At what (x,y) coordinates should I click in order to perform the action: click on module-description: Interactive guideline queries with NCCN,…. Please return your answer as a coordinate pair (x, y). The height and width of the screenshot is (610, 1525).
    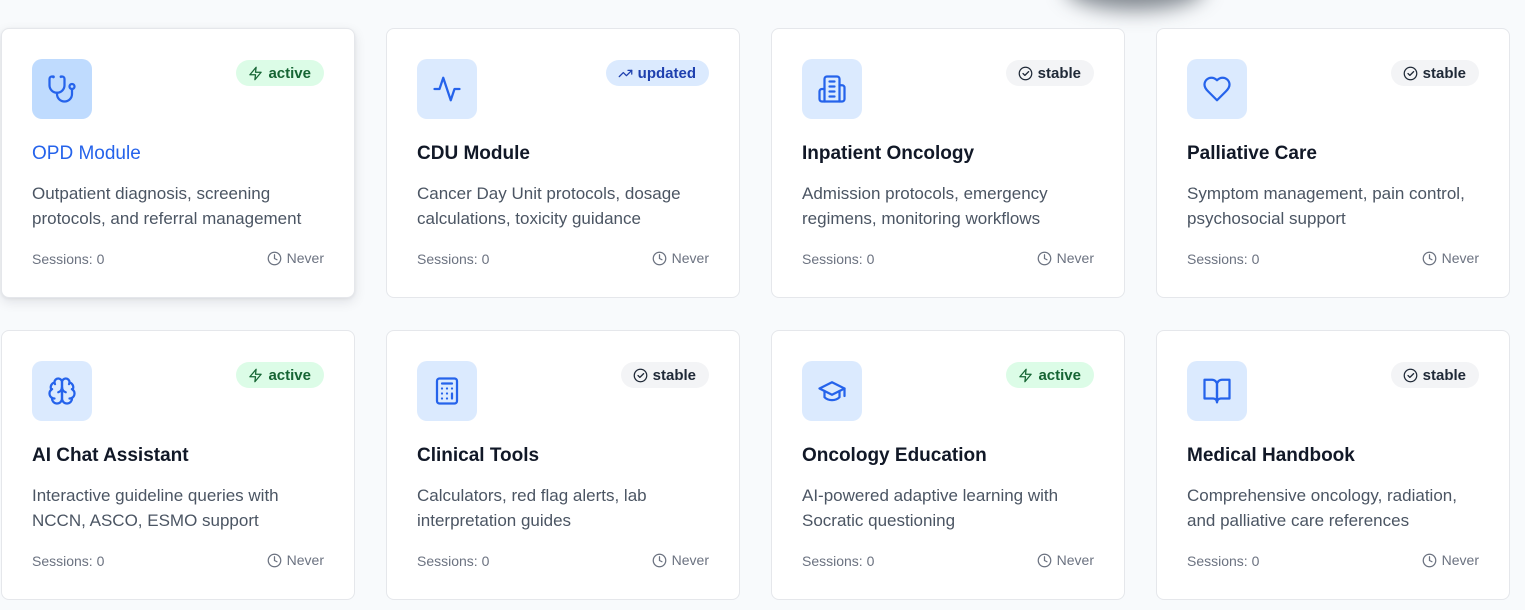
    Looking at the image, I should click on (155, 508).